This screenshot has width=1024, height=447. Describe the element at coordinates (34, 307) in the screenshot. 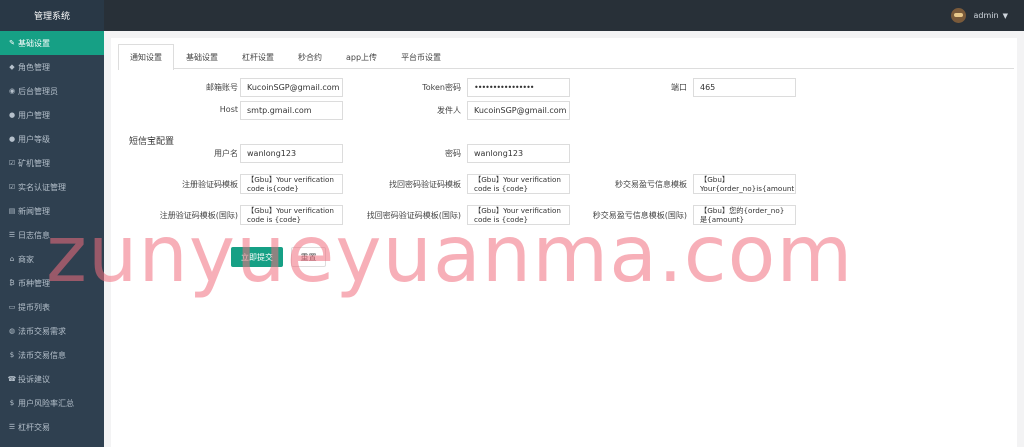

I see `sidebar-item-label: 提币列表` at that location.